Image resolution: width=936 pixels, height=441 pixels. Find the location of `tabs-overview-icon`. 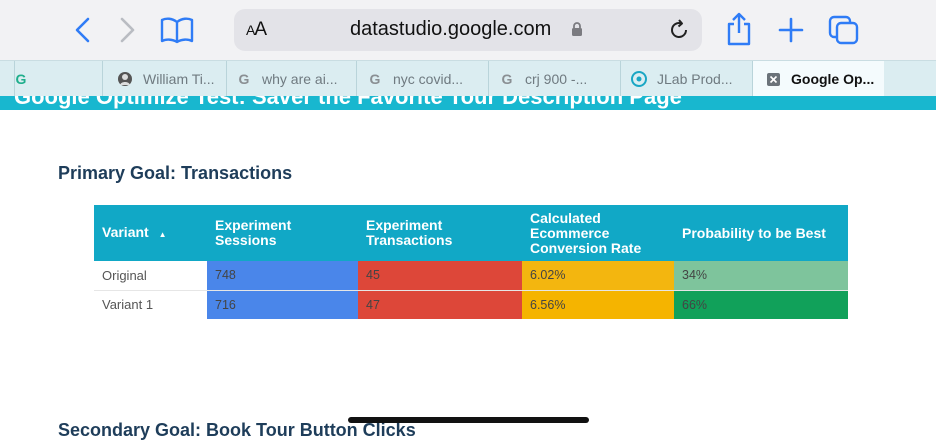

tabs-overview-icon is located at coordinates (844, 30).